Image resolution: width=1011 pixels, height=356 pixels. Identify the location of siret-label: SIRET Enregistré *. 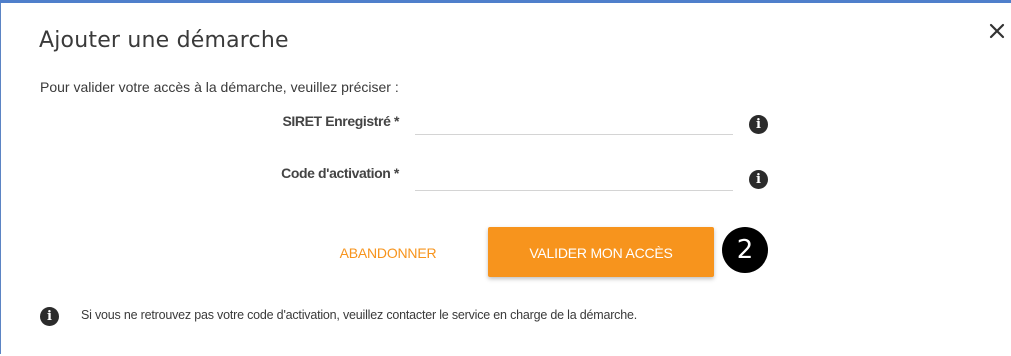
(340, 121).